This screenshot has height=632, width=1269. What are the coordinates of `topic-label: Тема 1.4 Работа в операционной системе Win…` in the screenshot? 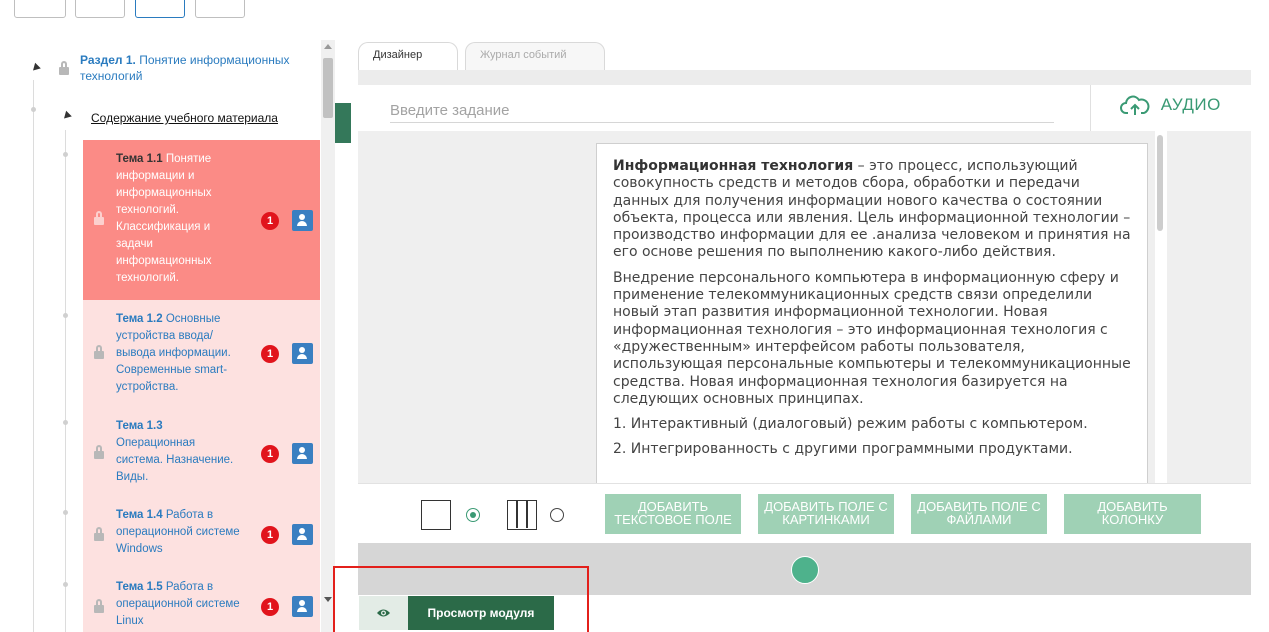 It's located at (178, 532).